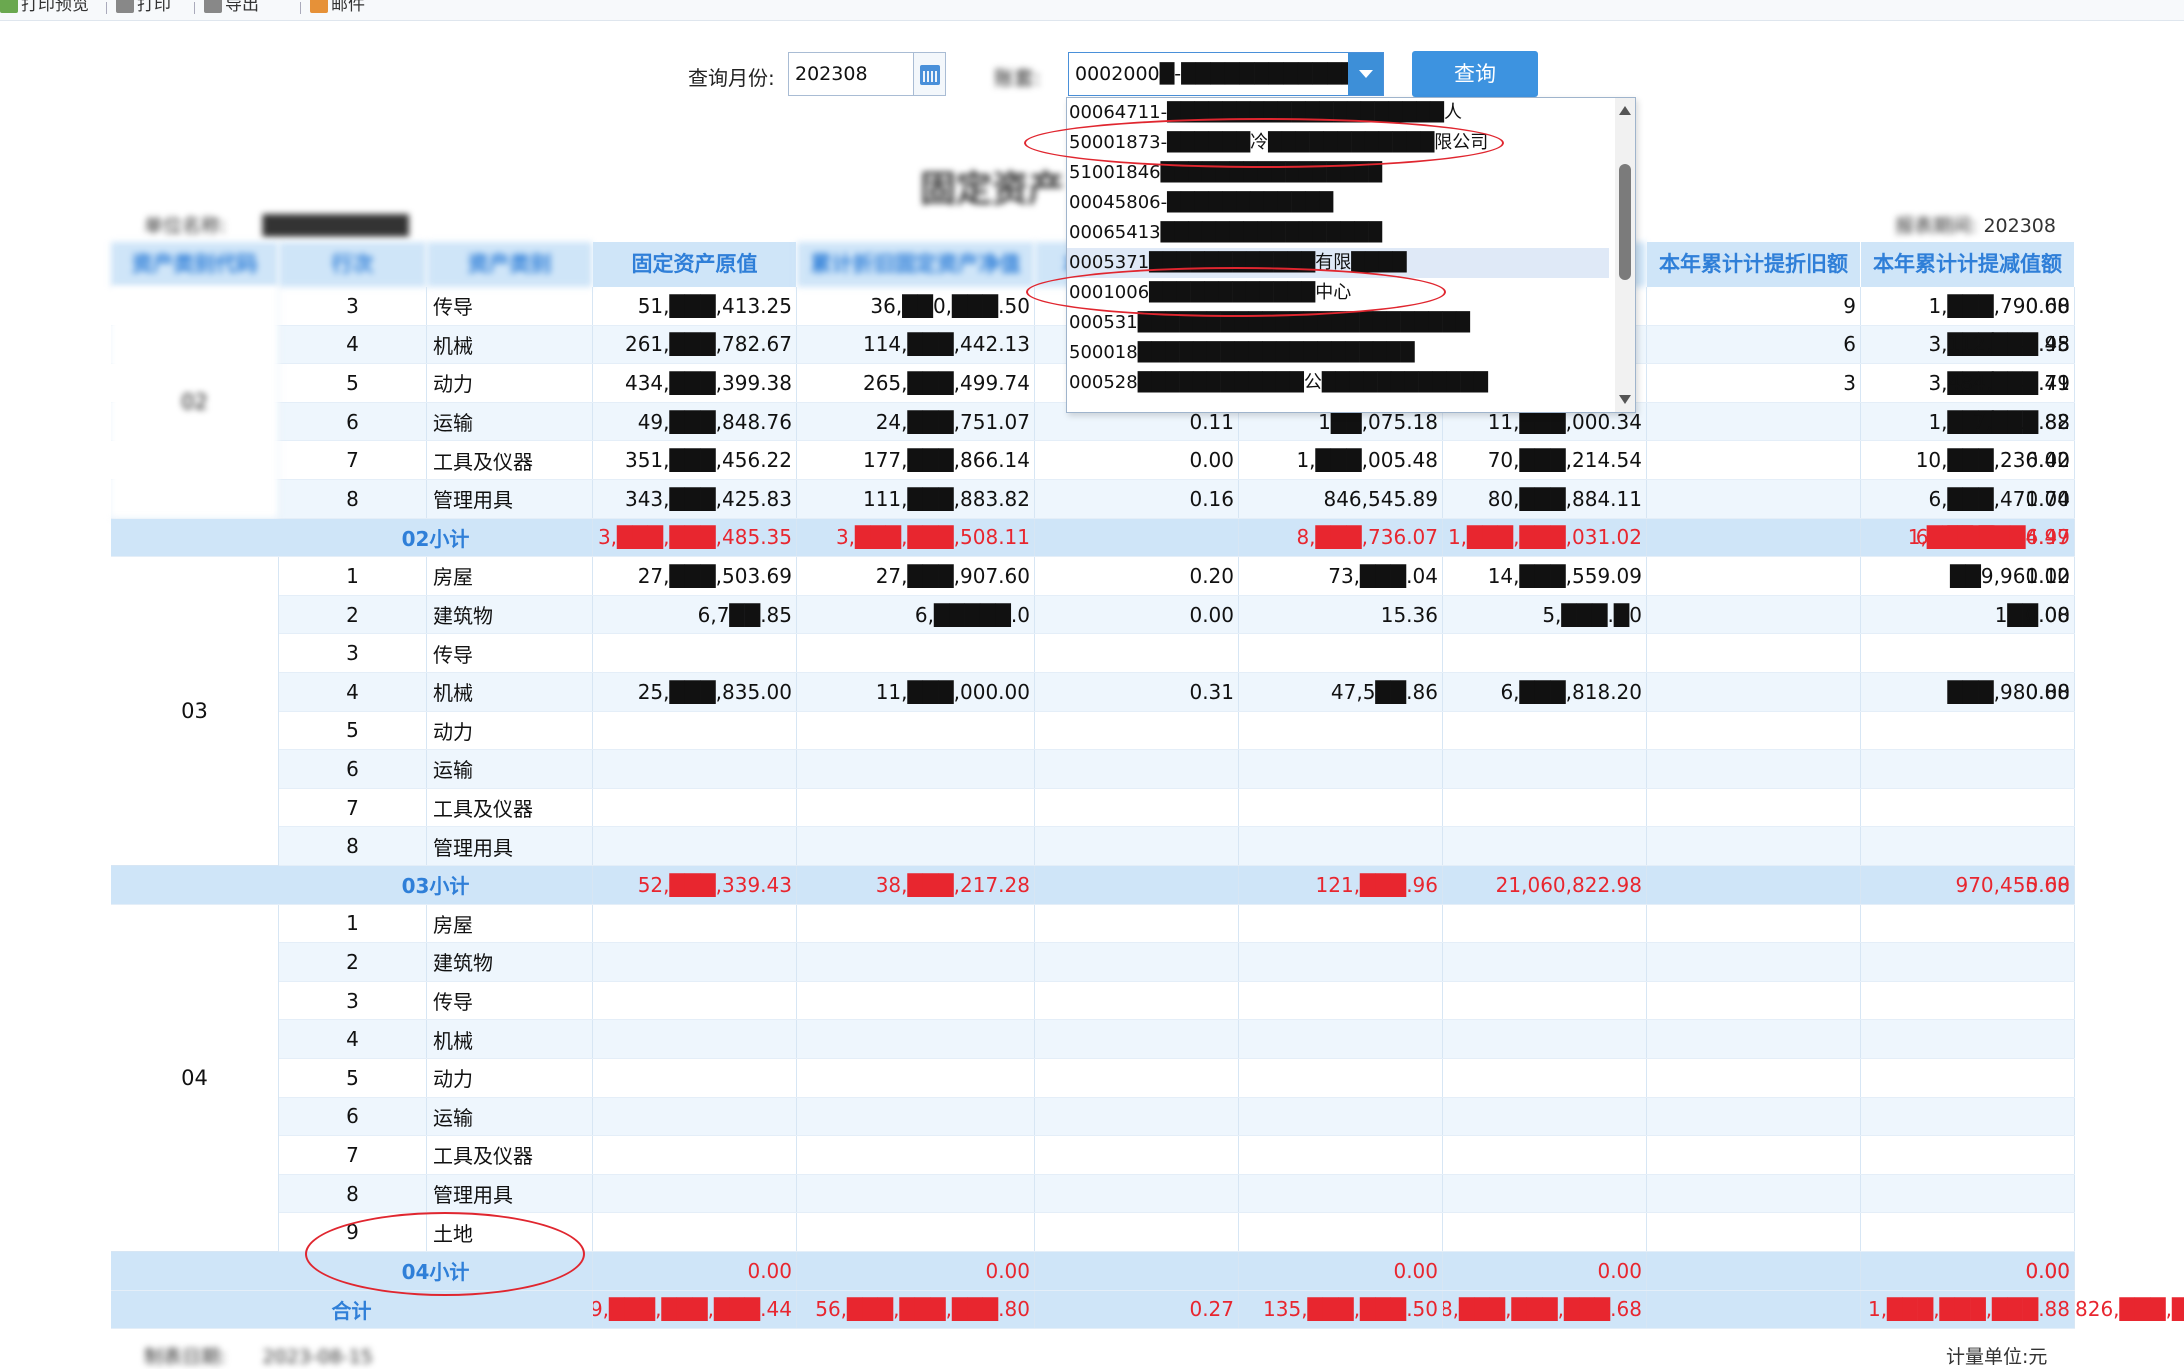 The width and height of the screenshot is (2184, 1369). What do you see at coordinates (1338, 173) in the screenshot?
I see `dropdown-option: 51001846████████████████` at bounding box center [1338, 173].